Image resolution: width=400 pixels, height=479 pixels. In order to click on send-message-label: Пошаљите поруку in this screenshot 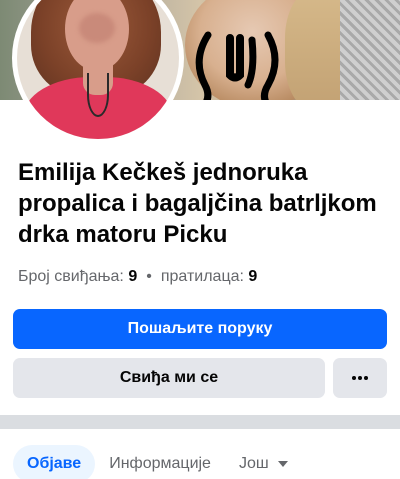, I will do `click(200, 328)`.